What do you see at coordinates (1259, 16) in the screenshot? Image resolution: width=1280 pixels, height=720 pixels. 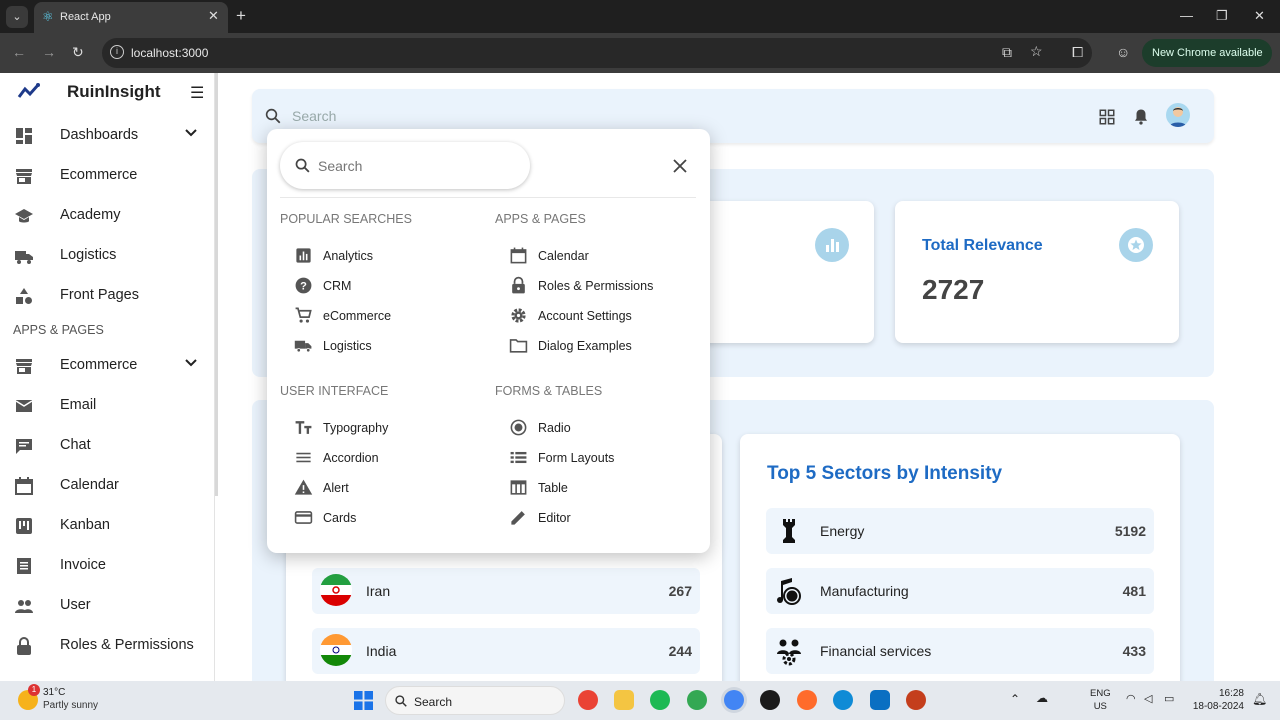 I see `window-close-icon: ✕` at bounding box center [1259, 16].